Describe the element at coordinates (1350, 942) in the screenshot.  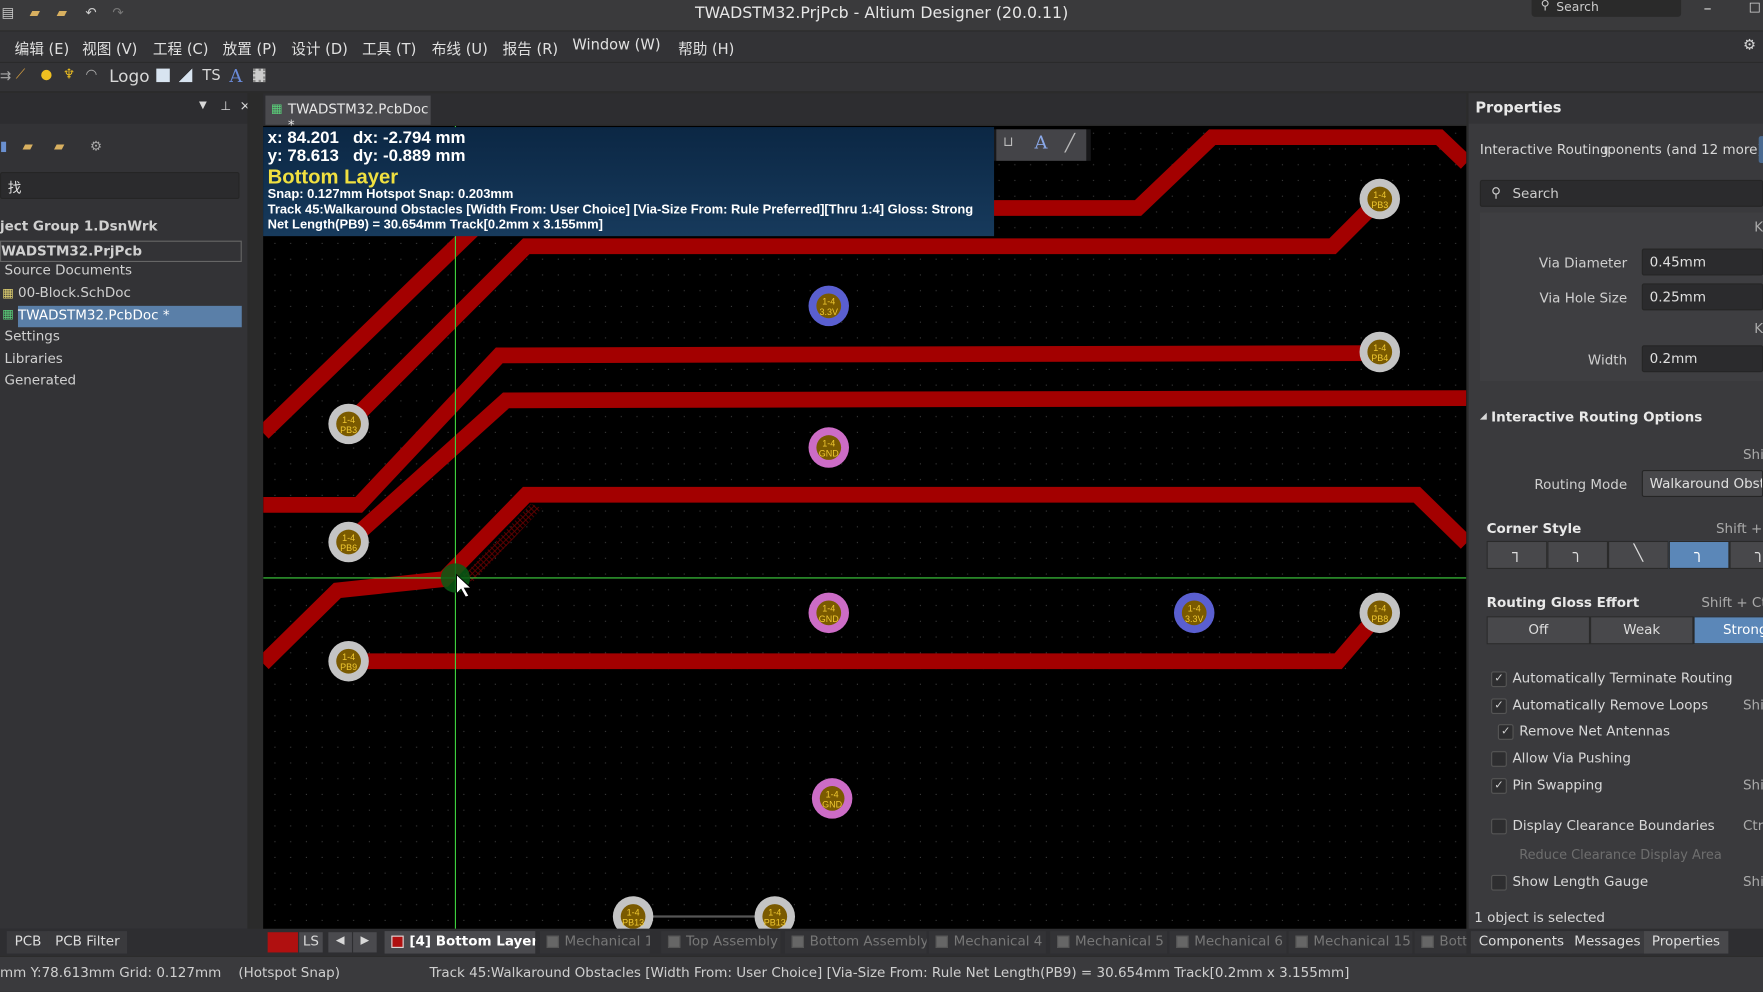
I see `layer-tab: Mechanical 15` at that location.